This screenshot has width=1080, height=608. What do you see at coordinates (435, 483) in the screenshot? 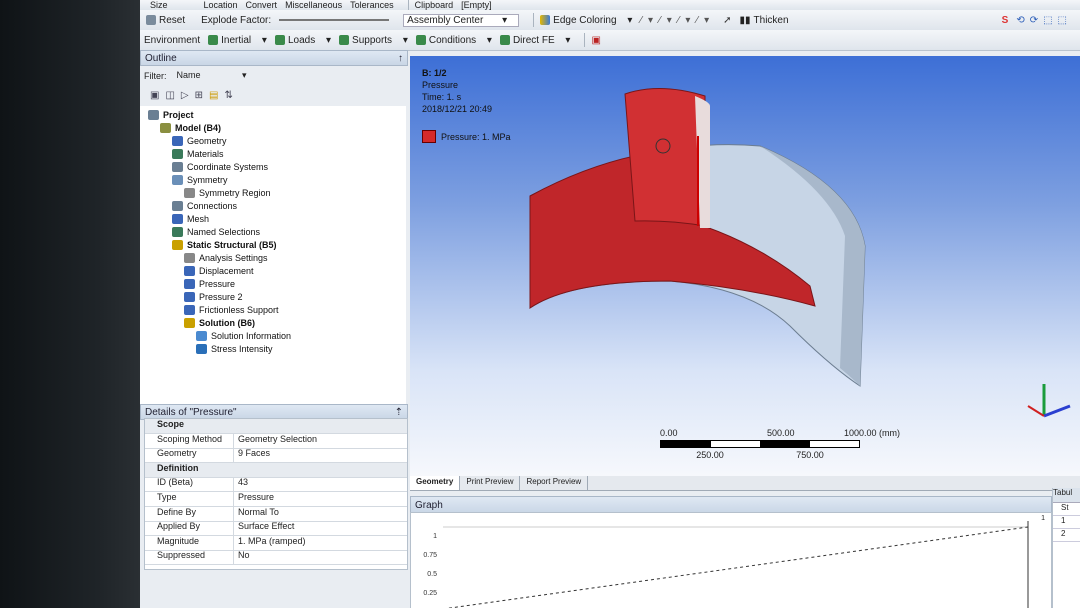
I see `tab-geometry: Geometry` at bounding box center [435, 483].